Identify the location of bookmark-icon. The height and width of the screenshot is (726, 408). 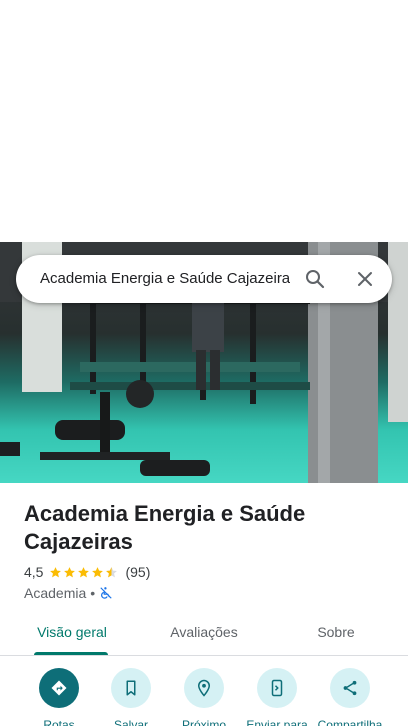
(131, 688).